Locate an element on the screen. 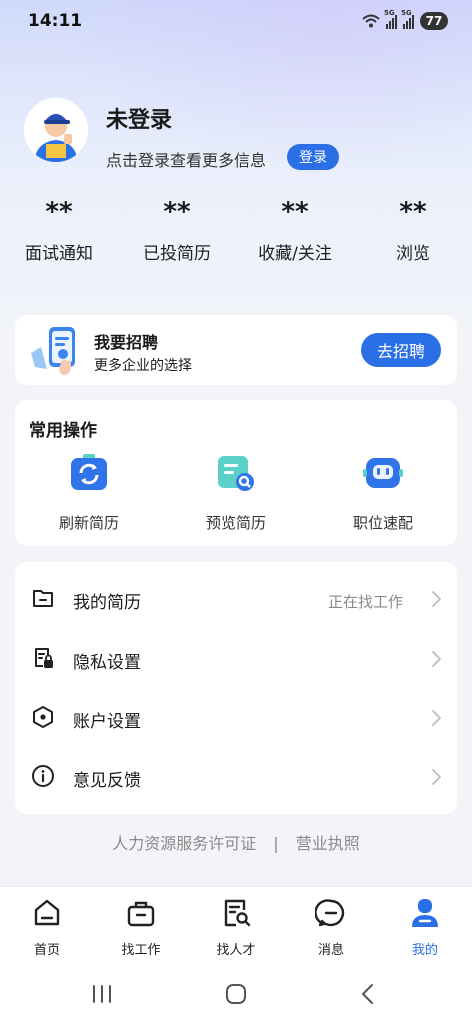 This screenshot has height=1024, width=472. signal-2-label: 5G is located at coordinates (406, 13).